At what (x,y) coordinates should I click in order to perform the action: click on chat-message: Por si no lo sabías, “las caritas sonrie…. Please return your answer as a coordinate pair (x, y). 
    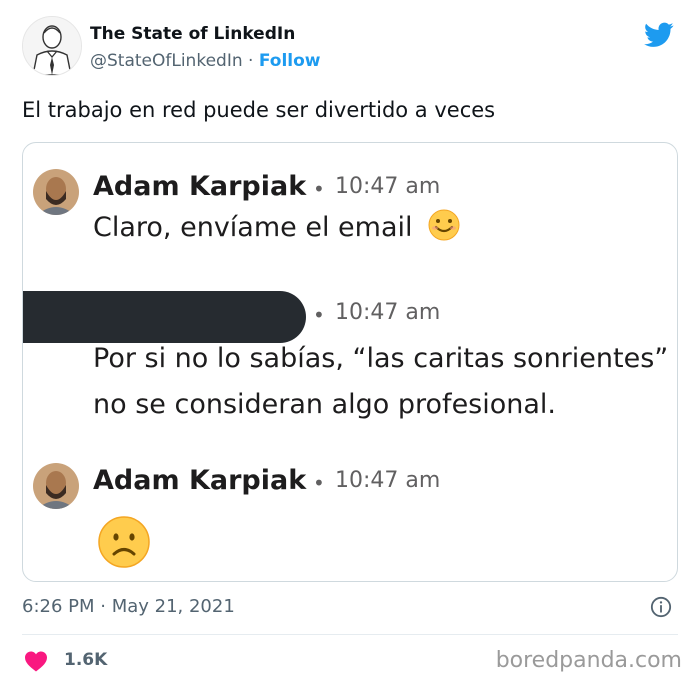
    Looking at the image, I should click on (380, 382).